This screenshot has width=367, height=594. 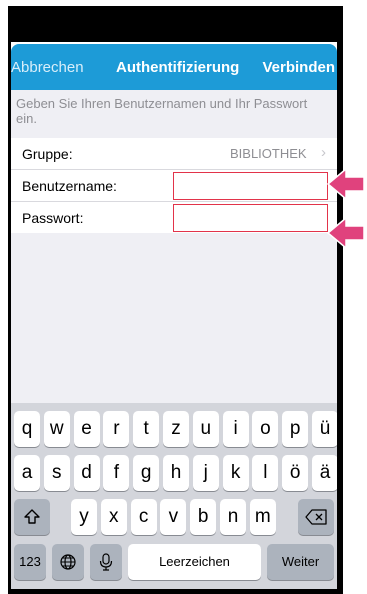 What do you see at coordinates (324, 473) in the screenshot?
I see `key-keyboard.row2-10: ä` at bounding box center [324, 473].